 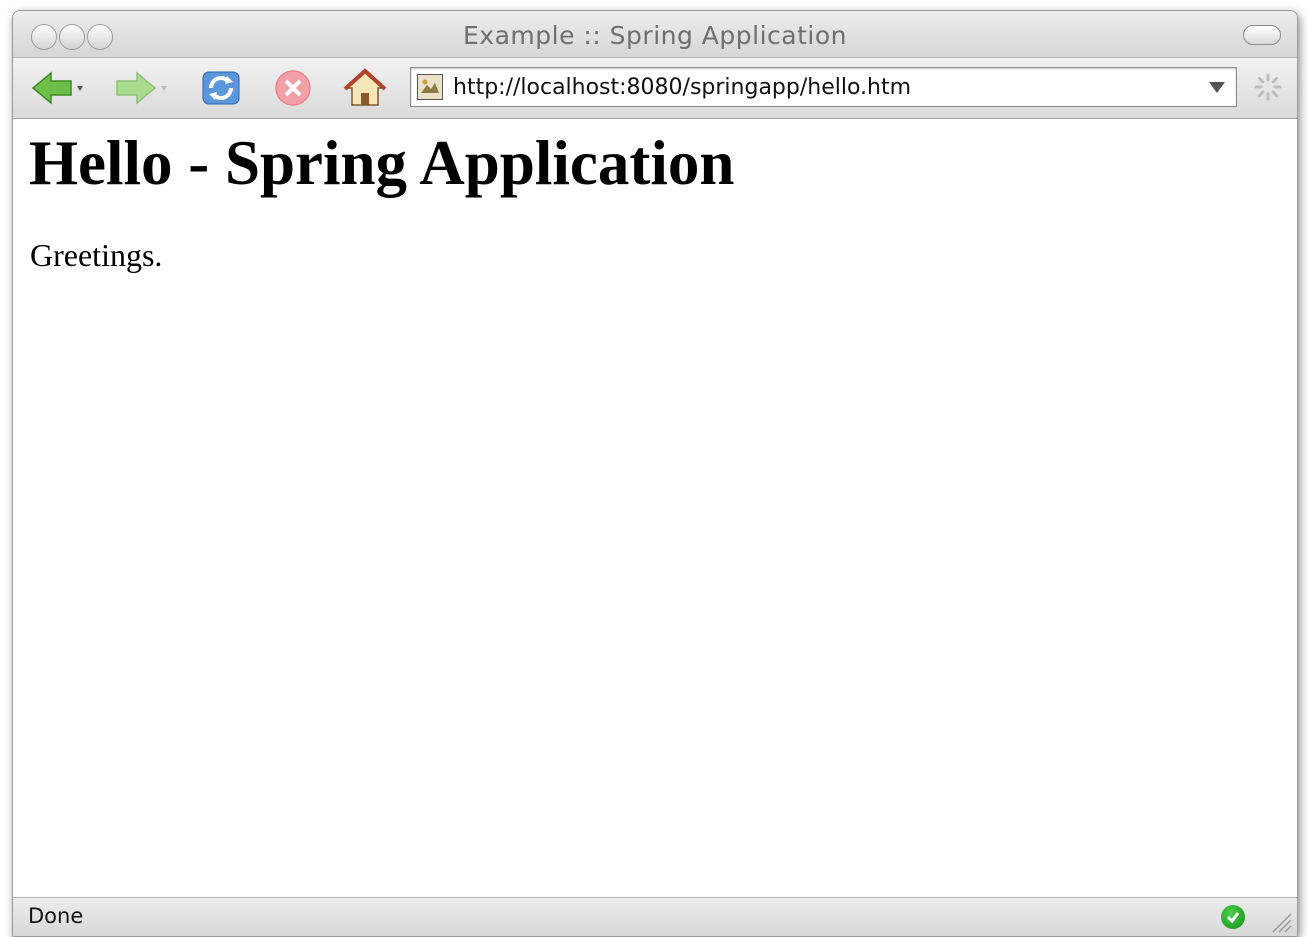 What do you see at coordinates (382, 163) in the screenshot?
I see `page-heading: Hello - Spring Application` at bounding box center [382, 163].